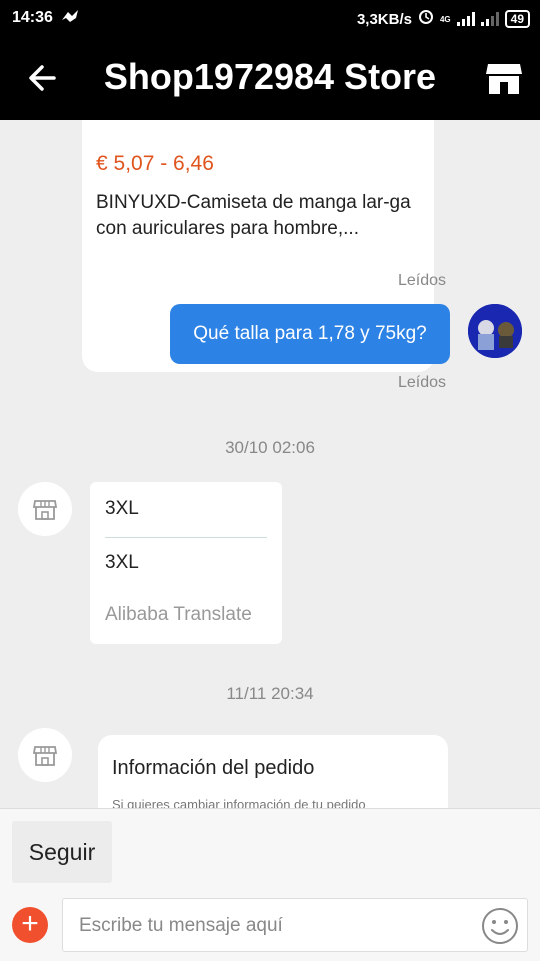 The height and width of the screenshot is (961, 540). Describe the element at coordinates (310, 334) in the screenshot. I see `outgoing-message: Qué talla para 1,78 y 75kg?` at that location.